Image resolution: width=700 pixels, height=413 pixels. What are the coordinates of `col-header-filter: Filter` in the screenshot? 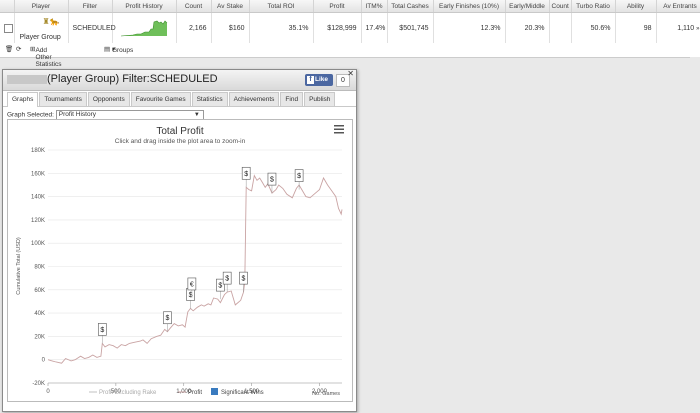 It's located at (90, 6).